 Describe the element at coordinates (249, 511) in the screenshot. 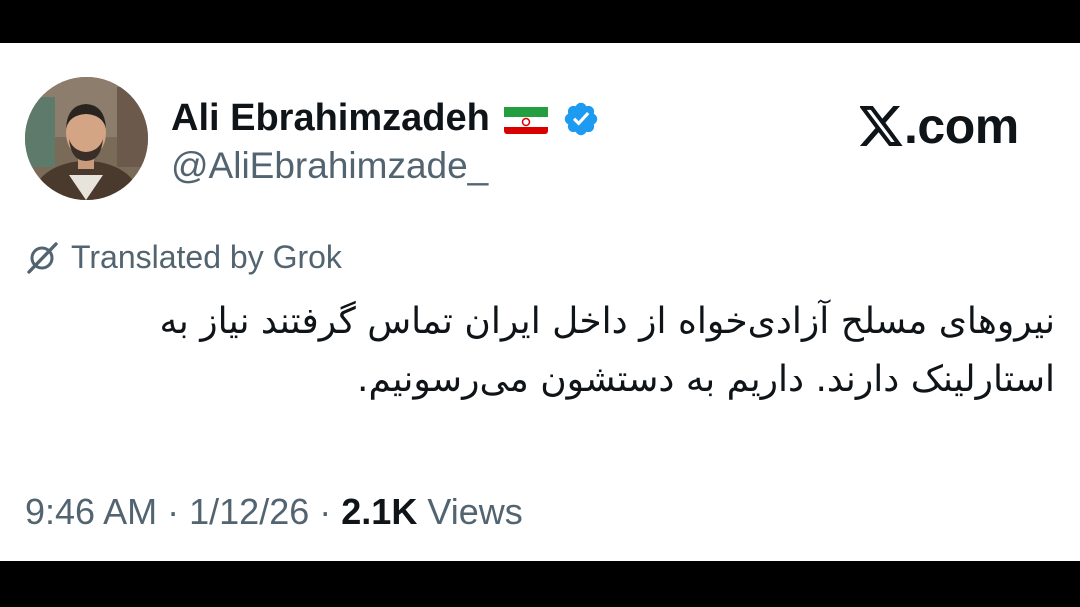

I see `tweet-date: 1/12/26` at that location.